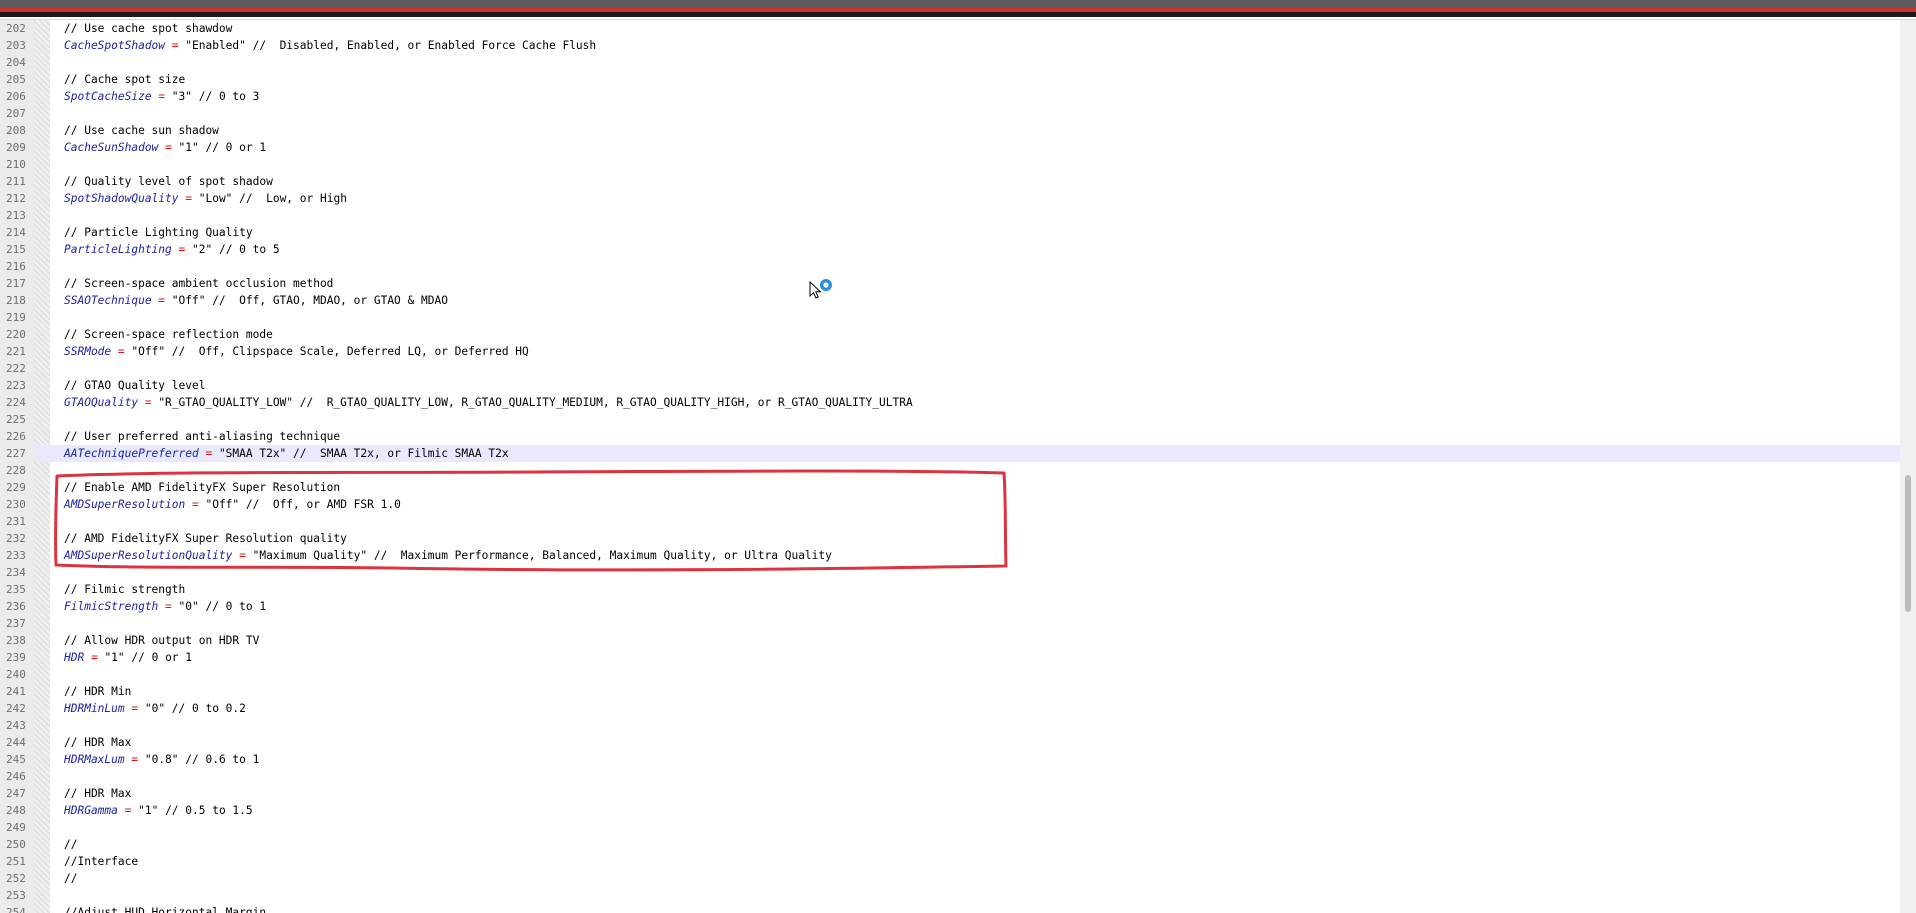  I want to click on line-number: 250, so click(16, 844).